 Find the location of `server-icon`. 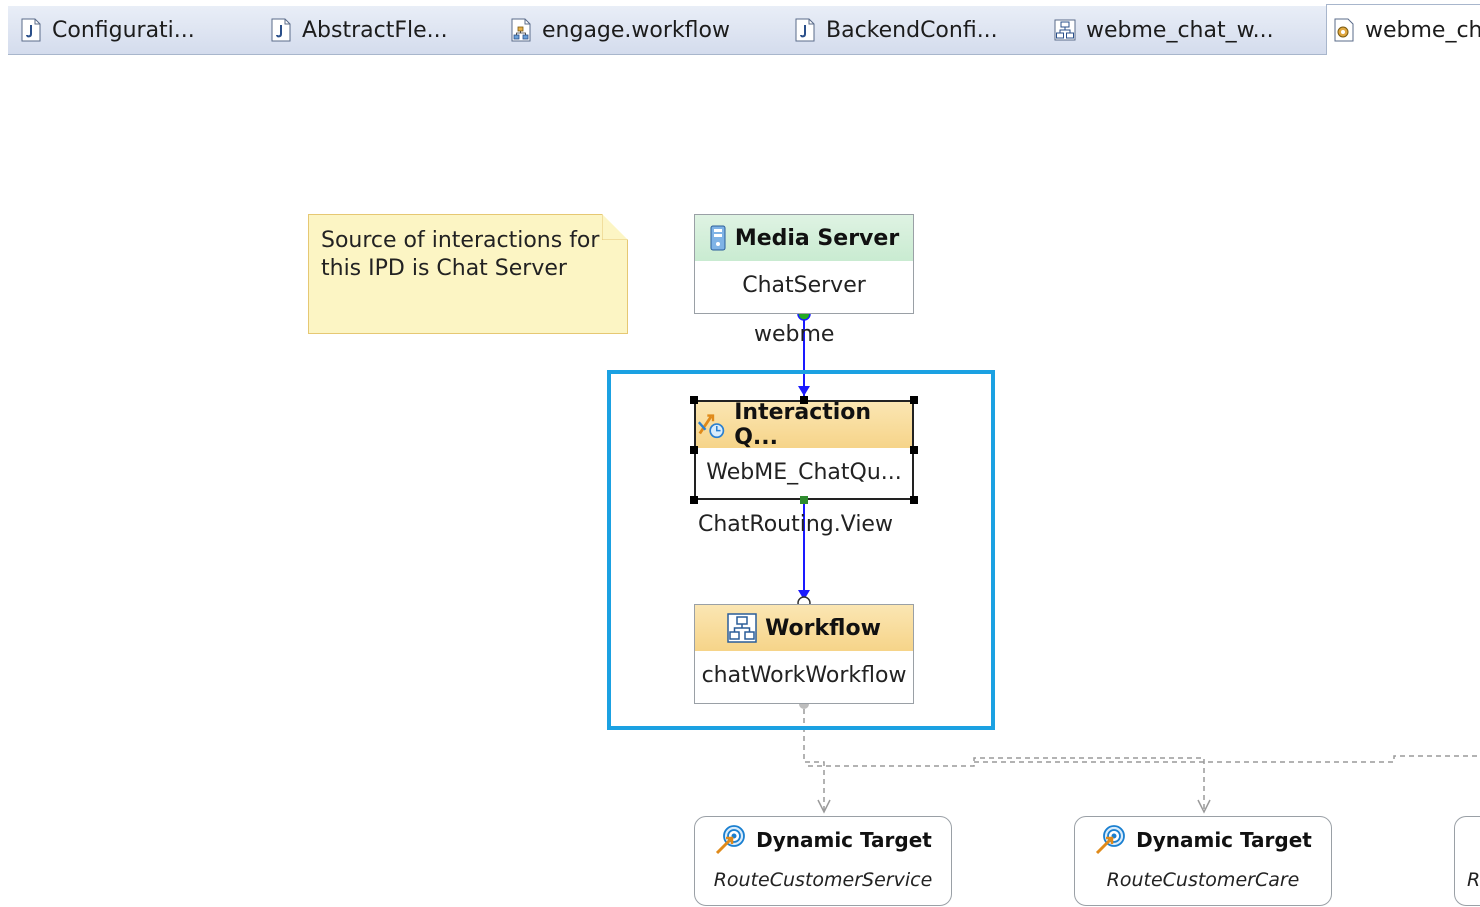

server-icon is located at coordinates (718, 238).